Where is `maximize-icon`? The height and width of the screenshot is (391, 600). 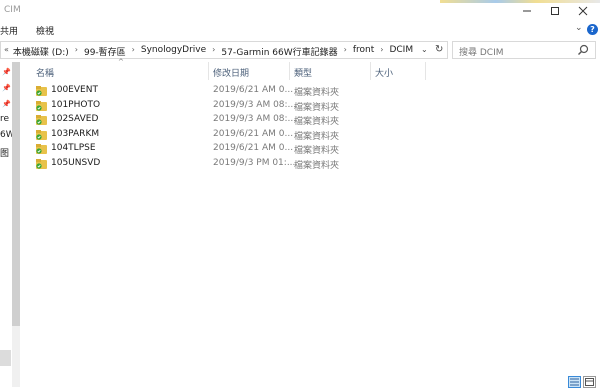
maximize-icon is located at coordinates (555, 11).